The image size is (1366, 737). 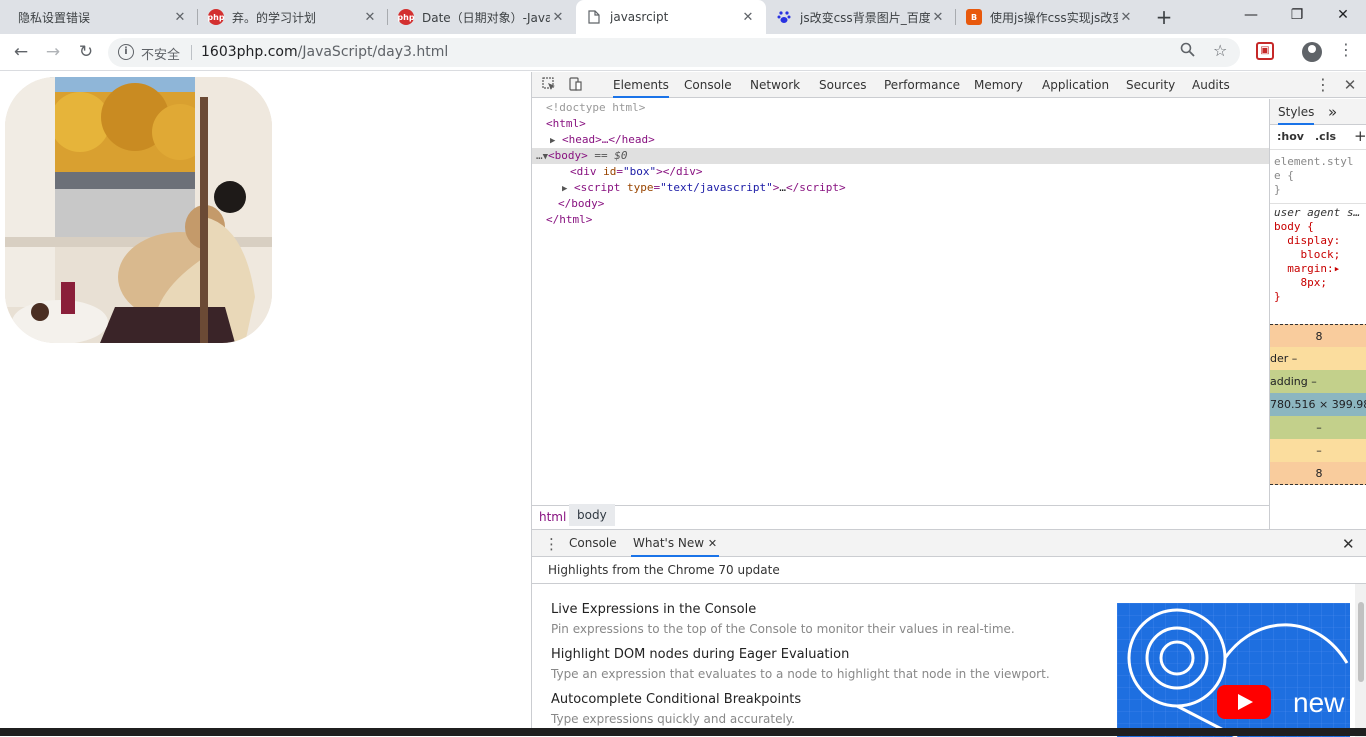 I want to click on tab-title: 弃。的学习计划, so click(x=274, y=17).